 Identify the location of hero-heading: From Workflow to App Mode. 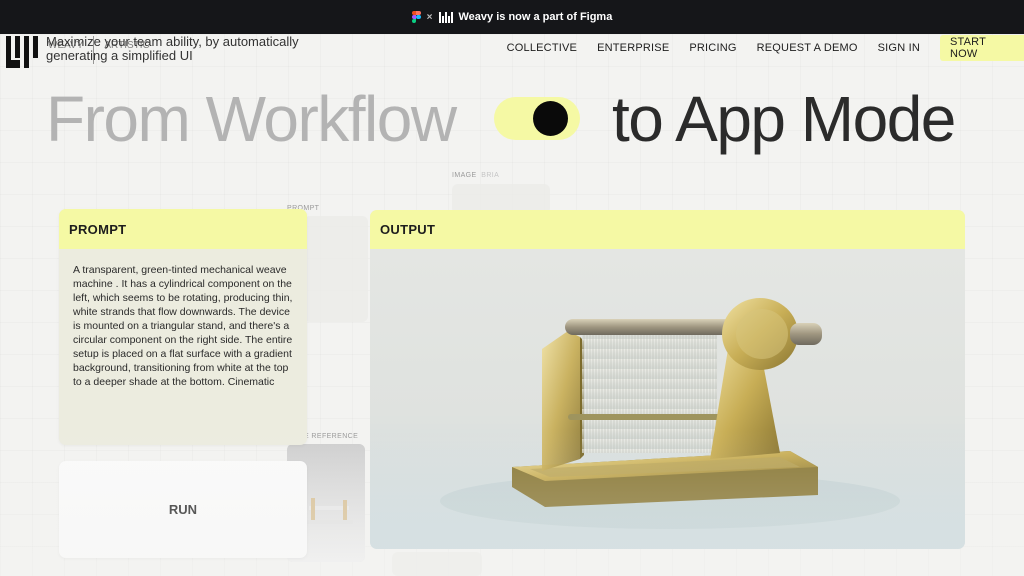
(516, 122).